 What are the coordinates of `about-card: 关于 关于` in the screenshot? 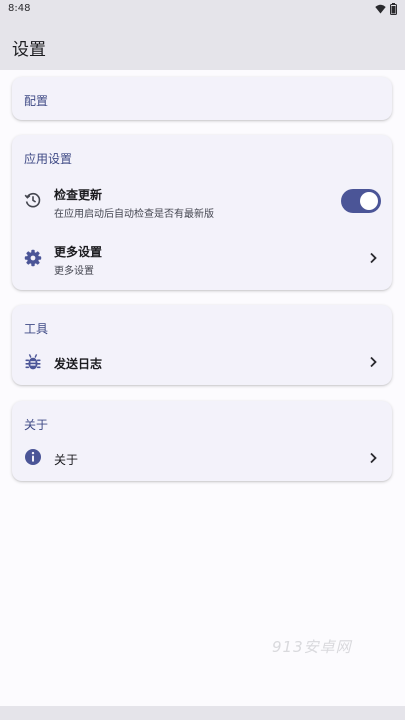 It's located at (202, 441).